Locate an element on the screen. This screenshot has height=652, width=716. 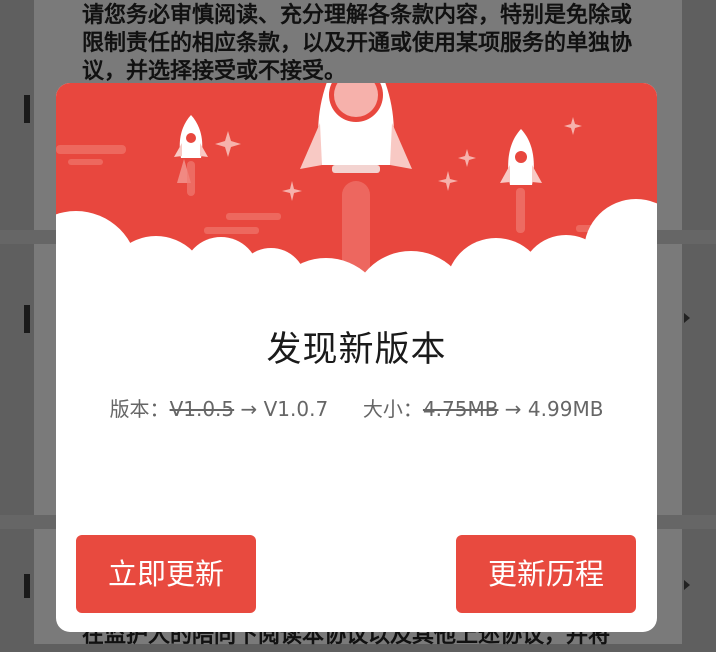
new-size: 4.99MB is located at coordinates (565, 409).